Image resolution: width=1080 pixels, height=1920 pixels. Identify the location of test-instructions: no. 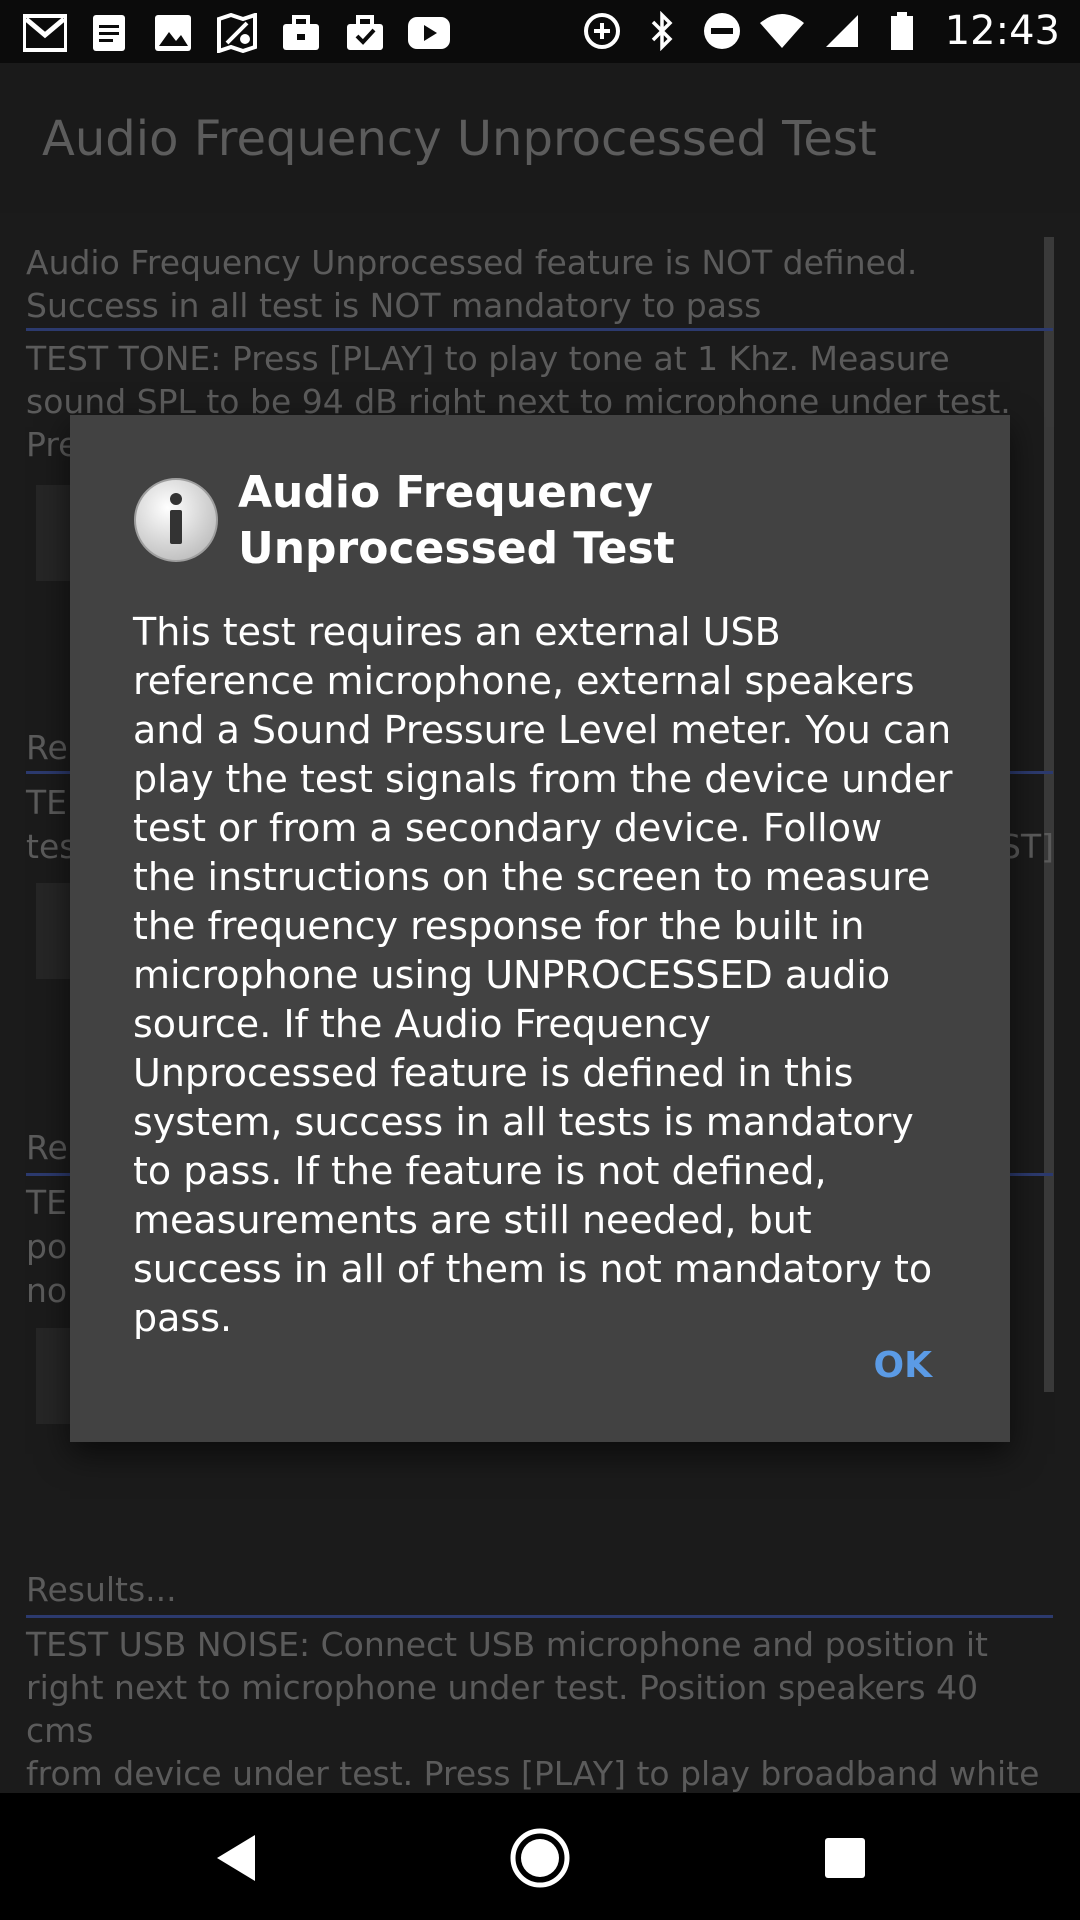
(47, 1290).